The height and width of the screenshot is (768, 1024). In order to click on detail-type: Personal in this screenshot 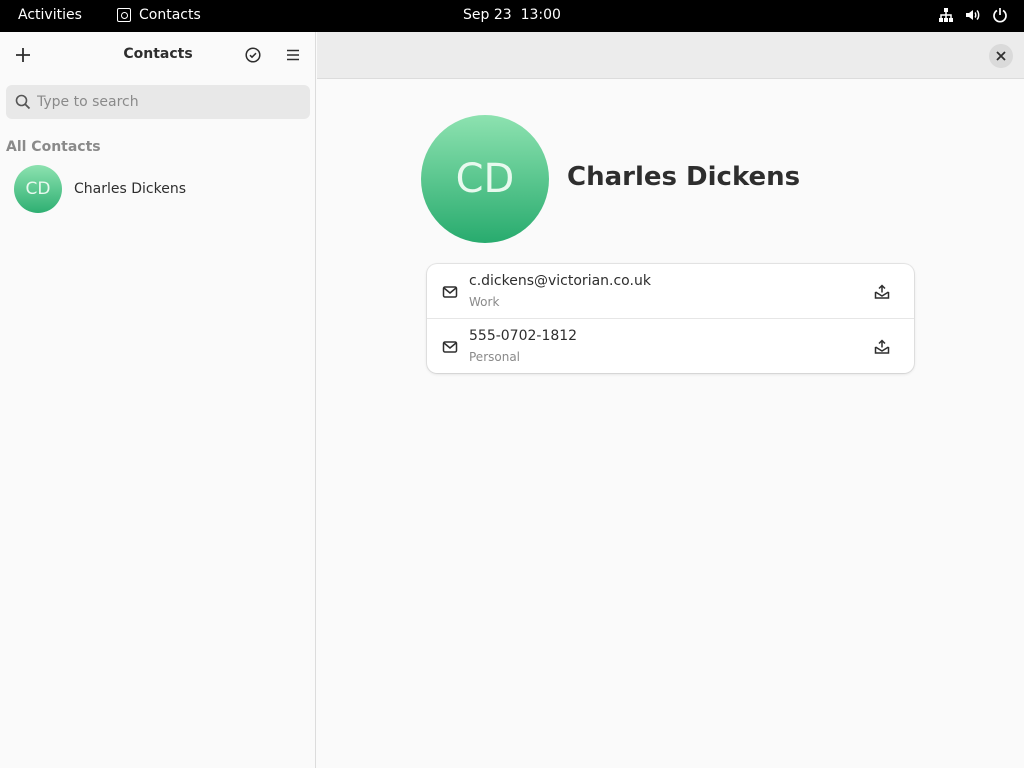, I will do `click(495, 357)`.